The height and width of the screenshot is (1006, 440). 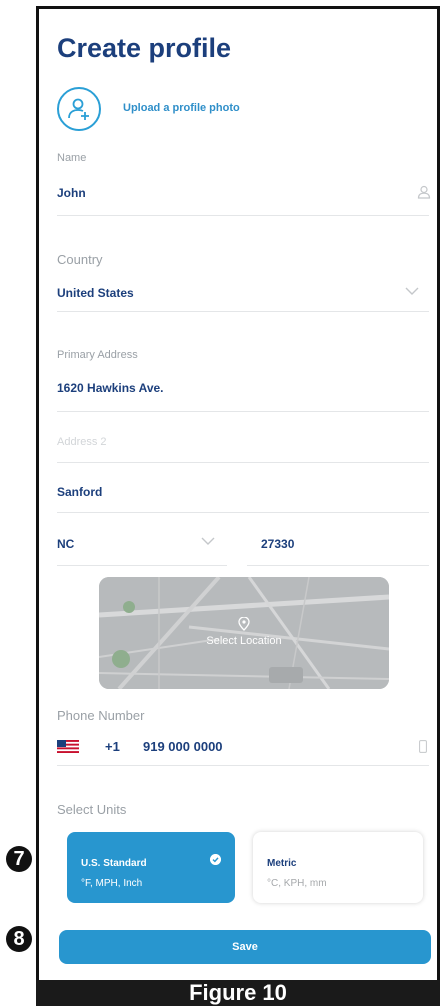 I want to click on name-field: John, so click(x=71, y=193).